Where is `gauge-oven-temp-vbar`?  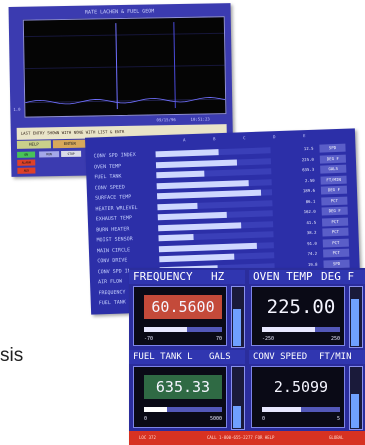 gauge-oven-temp-vbar is located at coordinates (356, 317).